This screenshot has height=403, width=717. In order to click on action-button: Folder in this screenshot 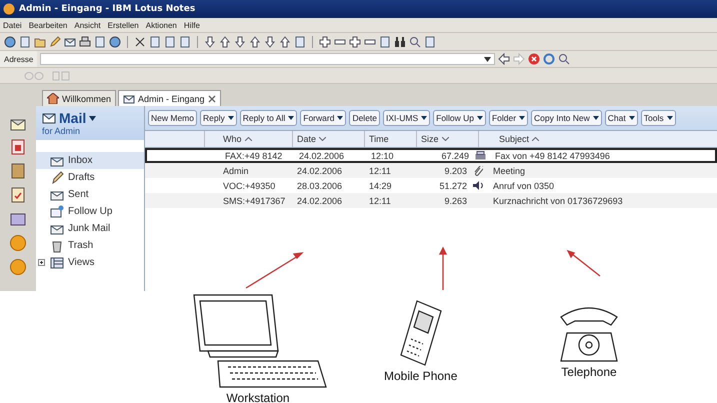, I will do `click(508, 118)`.